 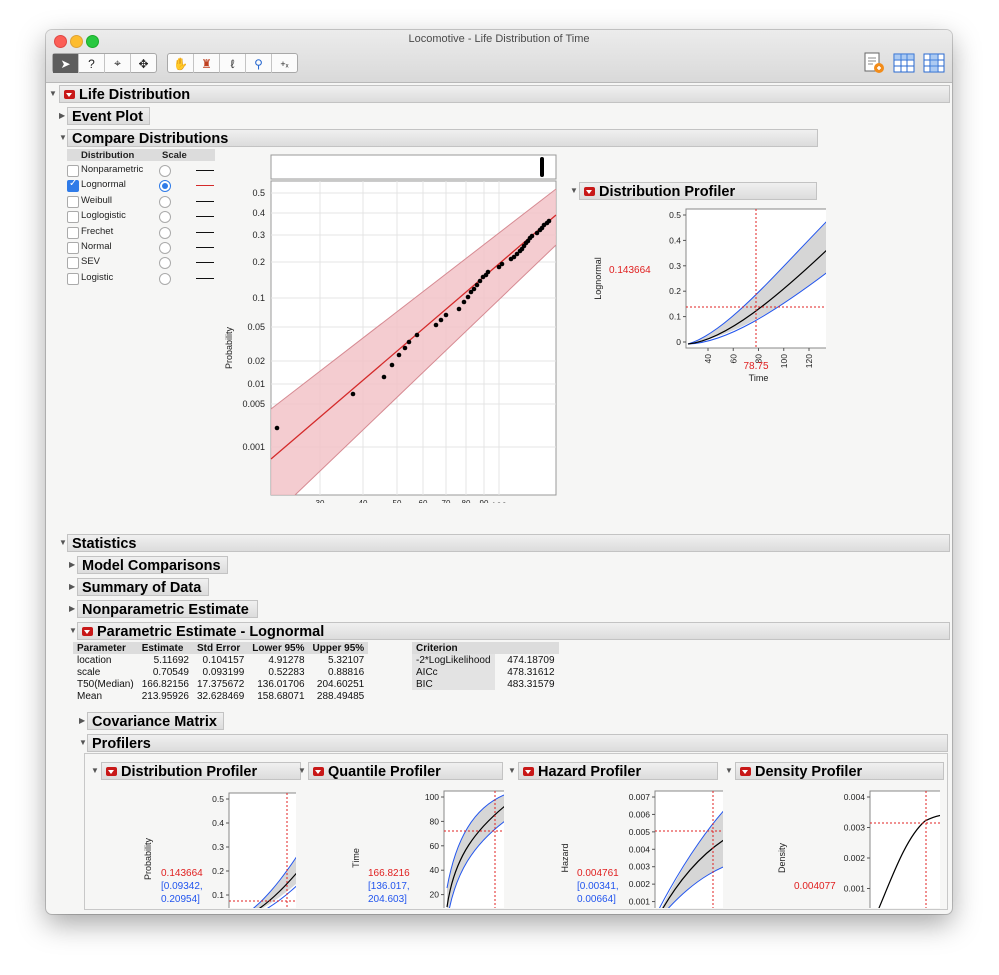 What do you see at coordinates (165, 217) in the screenshot?
I see `scale-radio-loglogistic` at bounding box center [165, 217].